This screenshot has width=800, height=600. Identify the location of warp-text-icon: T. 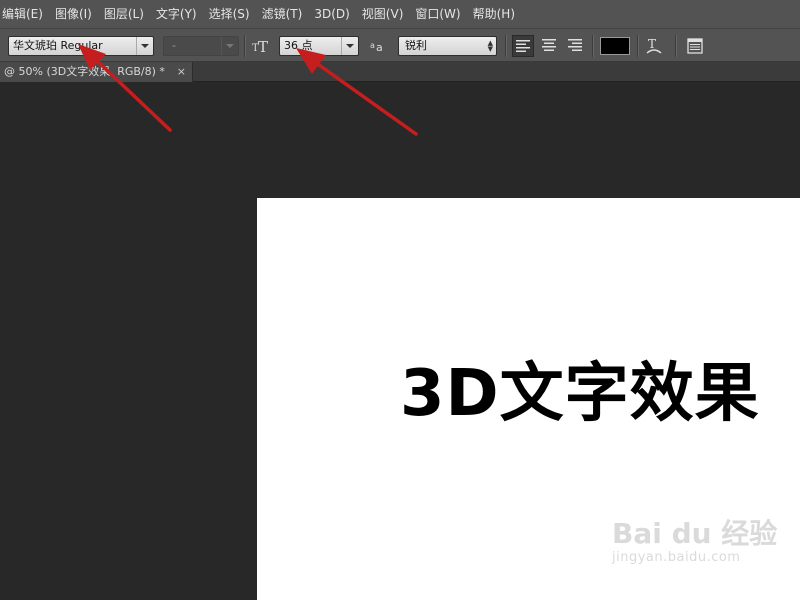
(654, 45).